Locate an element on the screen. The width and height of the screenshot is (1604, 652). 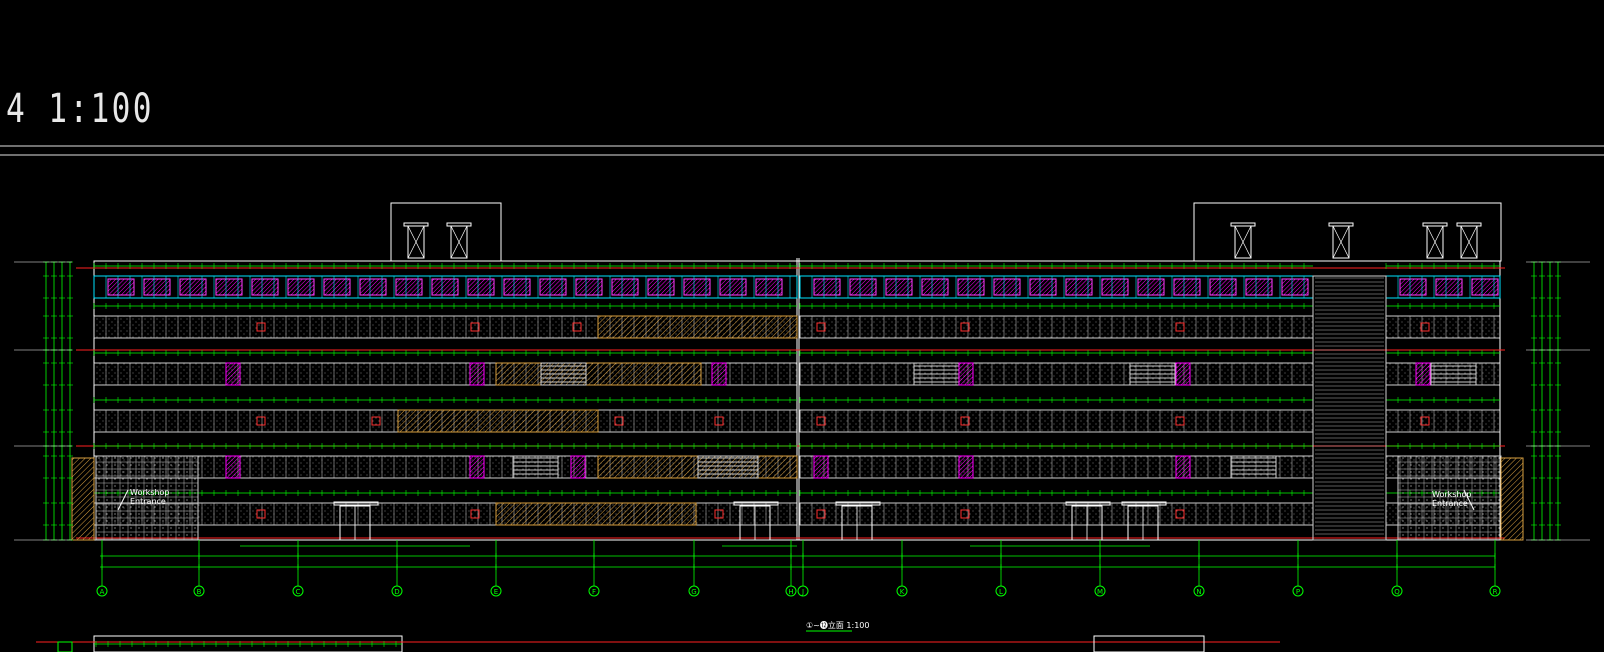
entrance-column-right is located at coordinates (1512, 499).